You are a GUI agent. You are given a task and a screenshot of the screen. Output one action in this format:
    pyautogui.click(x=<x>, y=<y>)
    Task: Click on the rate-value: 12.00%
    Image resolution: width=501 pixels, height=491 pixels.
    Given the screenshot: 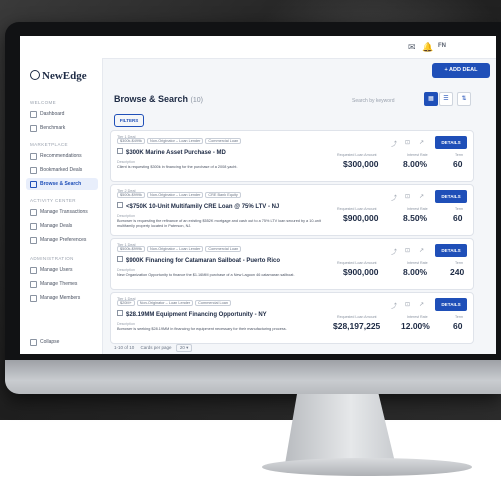 What is the action you would take?
    pyautogui.click(x=415, y=326)
    